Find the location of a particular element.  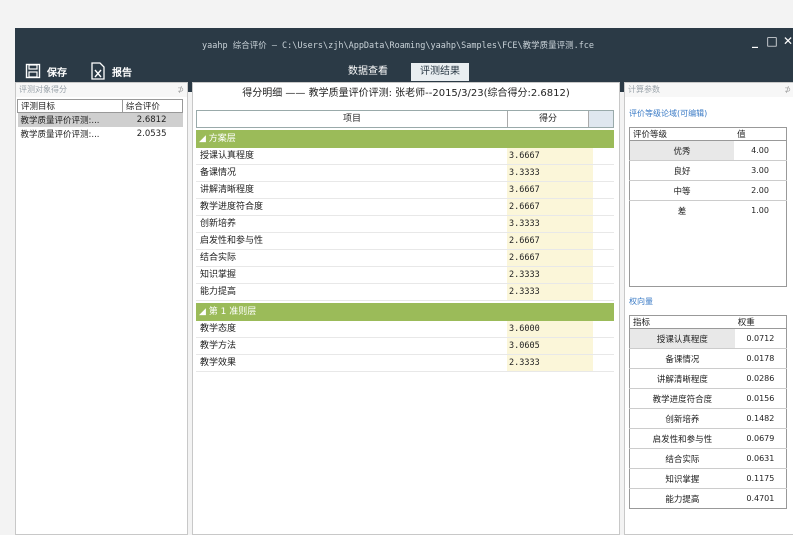

item-name: 教学效果 is located at coordinates (351, 363).